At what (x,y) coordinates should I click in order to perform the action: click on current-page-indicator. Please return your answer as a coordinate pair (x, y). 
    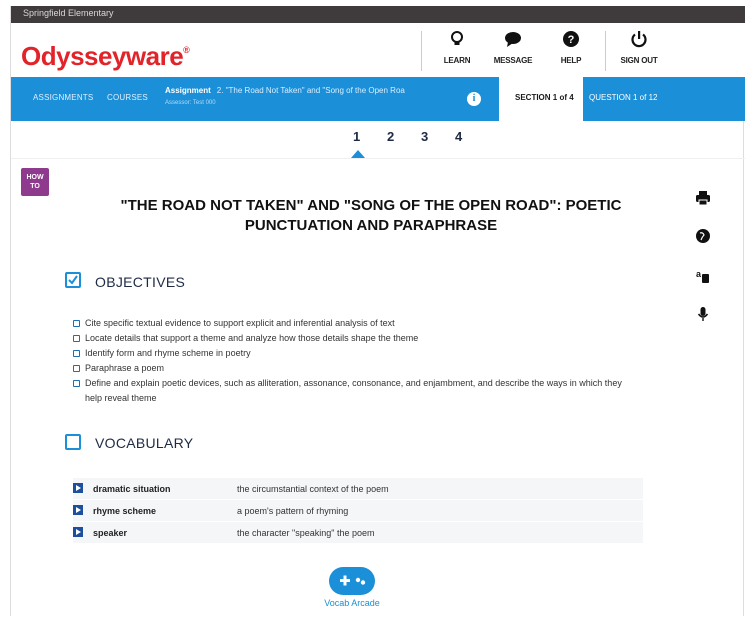
    Looking at the image, I should click on (358, 154).